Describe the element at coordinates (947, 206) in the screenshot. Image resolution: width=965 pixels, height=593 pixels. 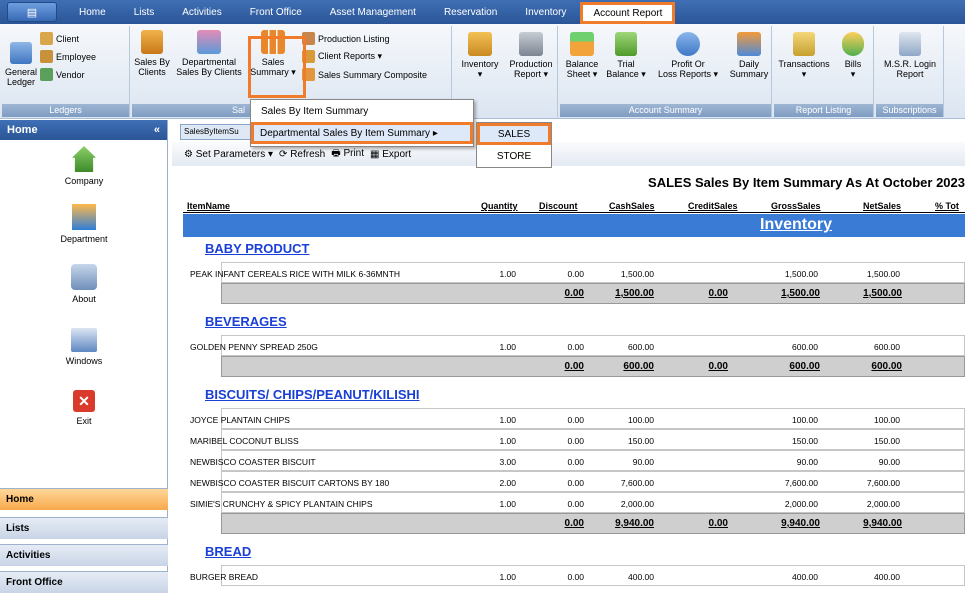
I see `col-percent-total: % Tot` at that location.